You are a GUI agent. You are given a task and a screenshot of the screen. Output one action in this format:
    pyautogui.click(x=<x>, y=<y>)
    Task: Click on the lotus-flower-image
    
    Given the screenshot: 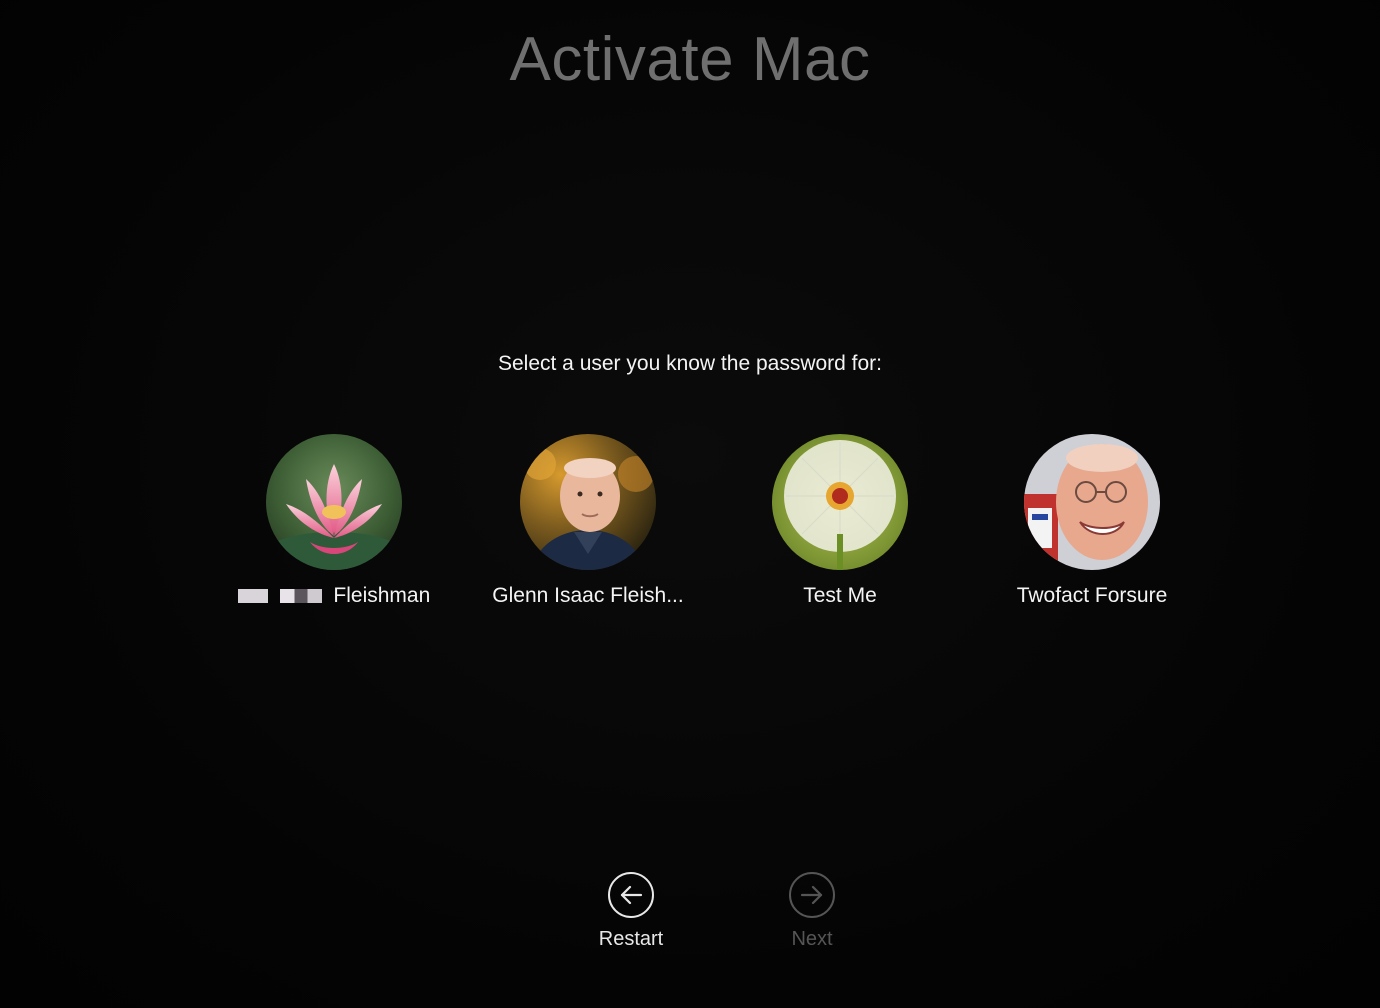 What is the action you would take?
    pyautogui.click(x=334, y=502)
    